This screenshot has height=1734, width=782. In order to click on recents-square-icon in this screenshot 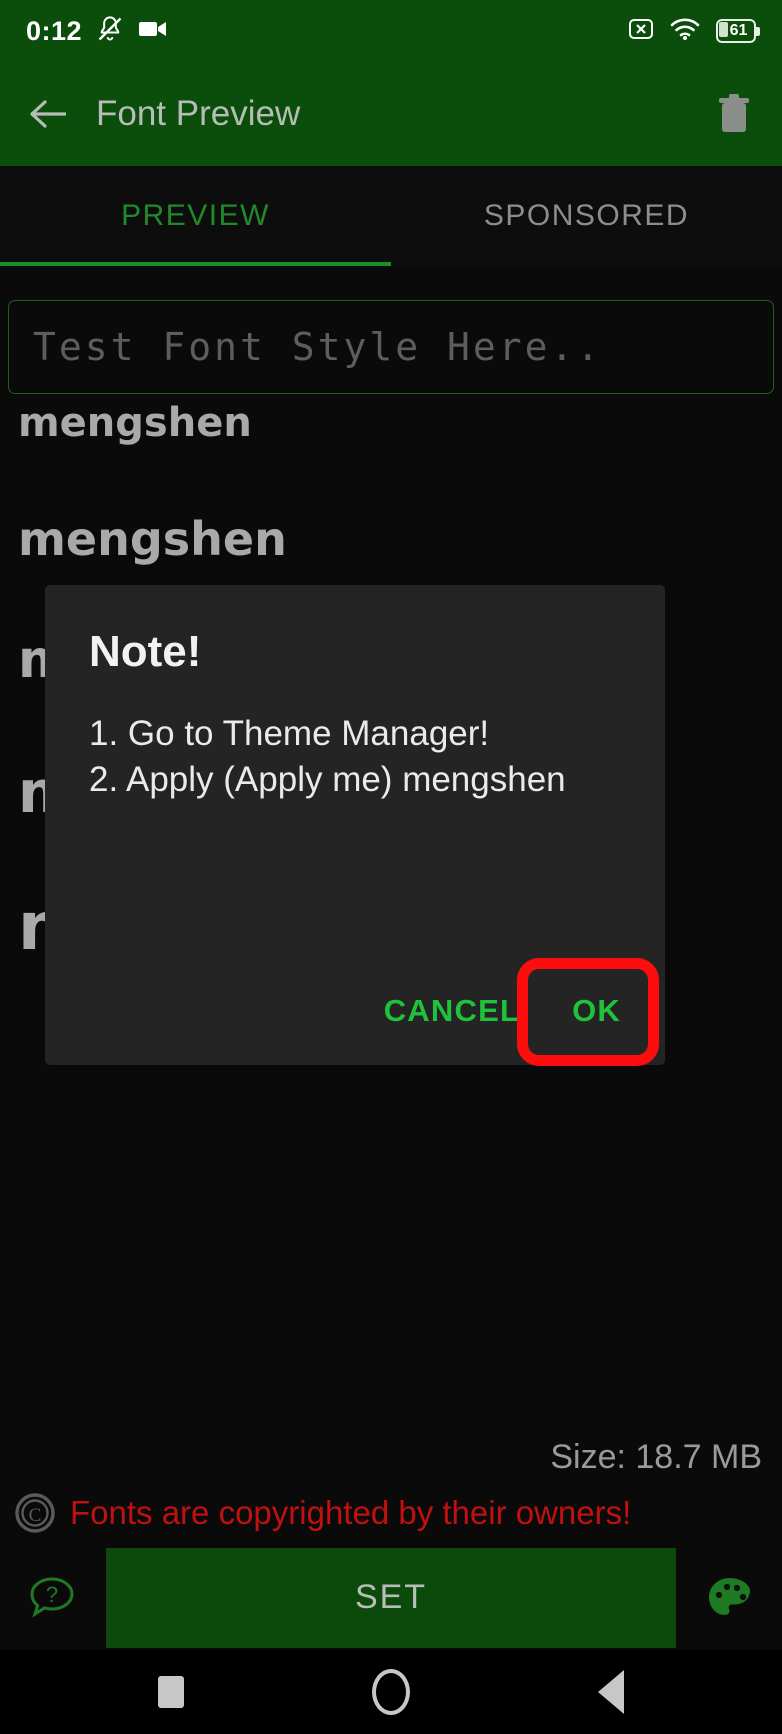, I will do `click(171, 1692)`.